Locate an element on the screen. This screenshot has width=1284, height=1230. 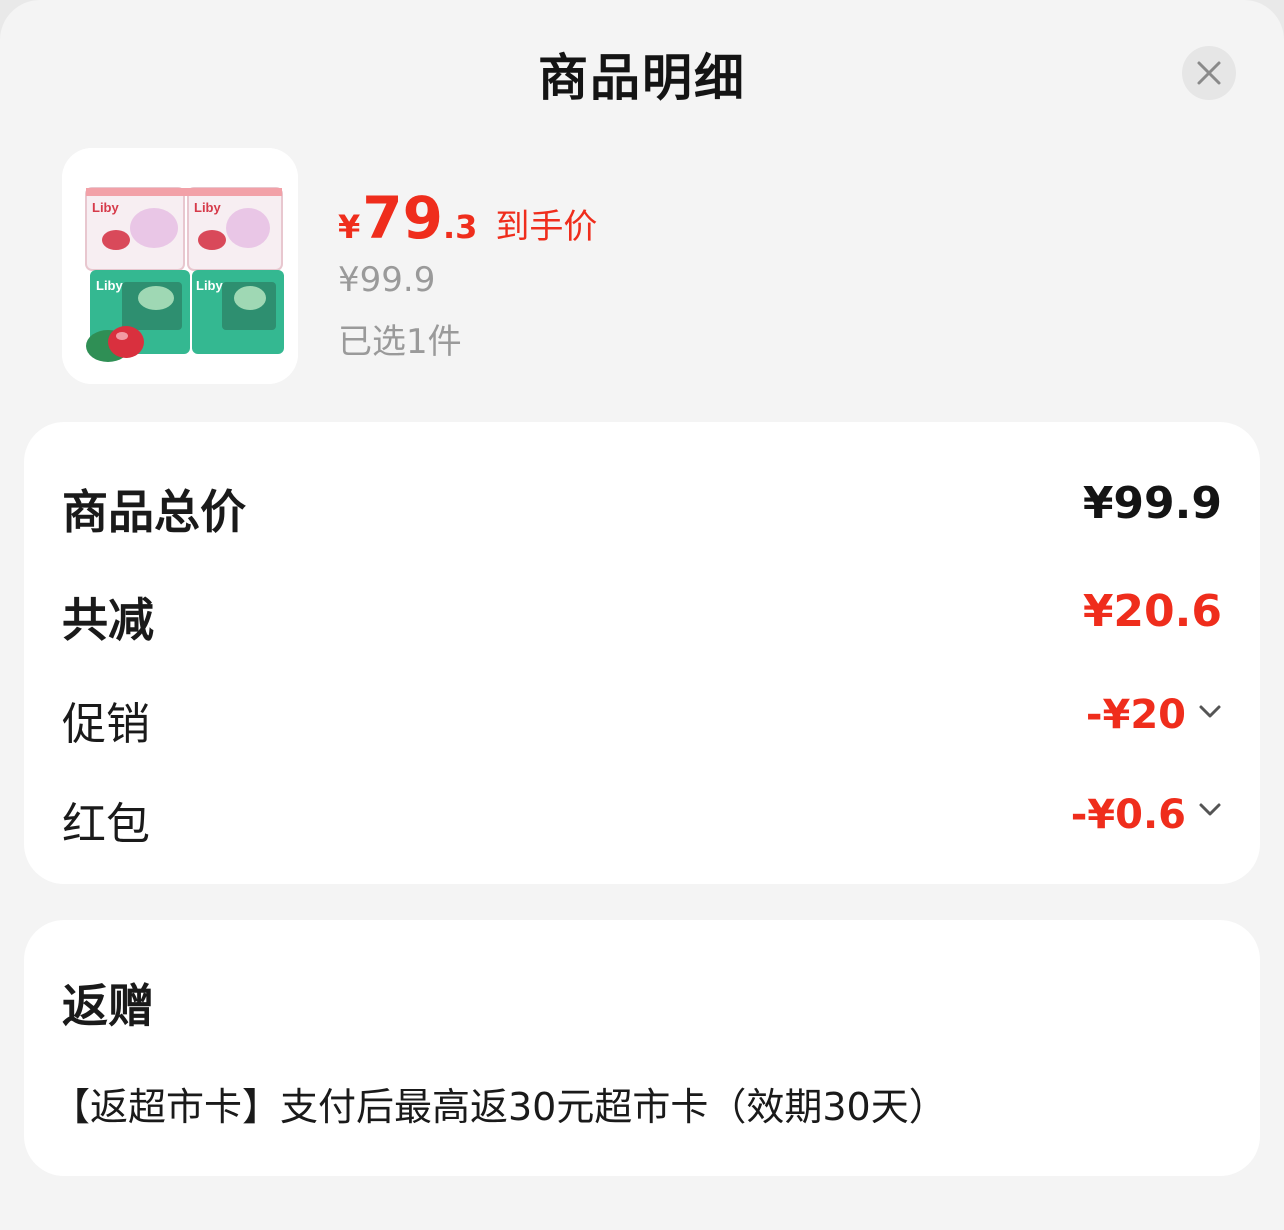
price-integer: 79 is located at coordinates (402, 218).